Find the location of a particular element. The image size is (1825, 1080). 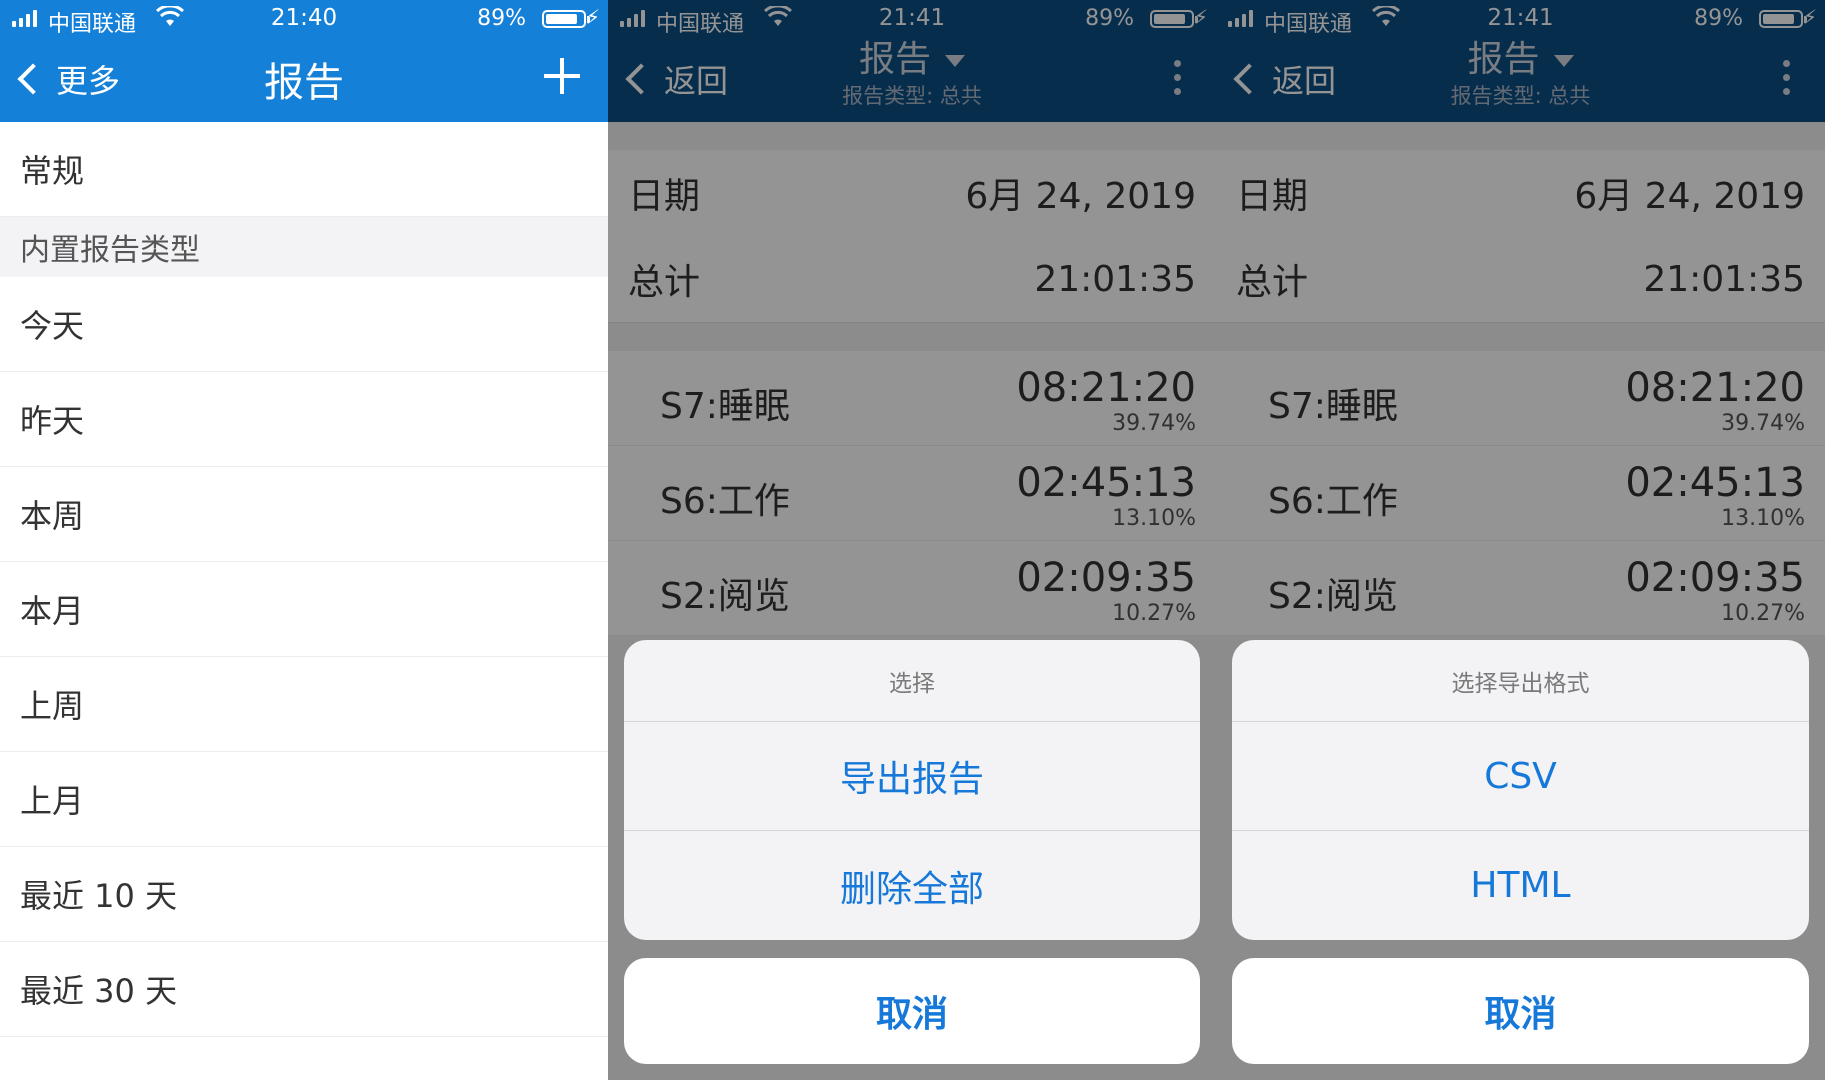

list-item: 本周 is located at coordinates (304, 514).